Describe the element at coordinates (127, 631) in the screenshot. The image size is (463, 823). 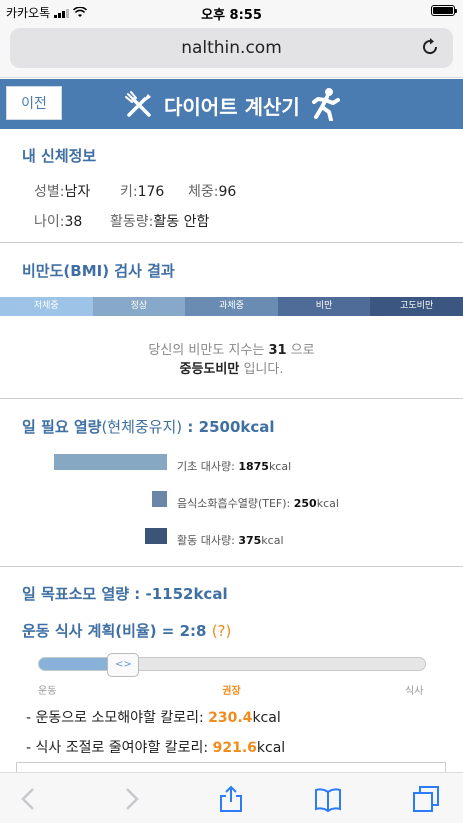
I see `plan-title: 운동 식사 계획(비율) = 2:8 (?)` at that location.